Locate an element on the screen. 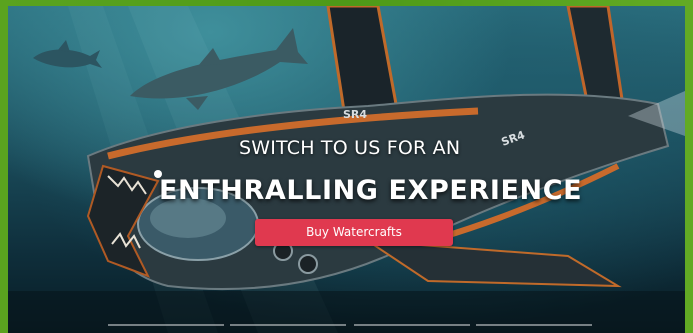 The image size is (693, 333). hero-subheading: SWITCH TO US FOR AN is located at coordinates (350, 148).